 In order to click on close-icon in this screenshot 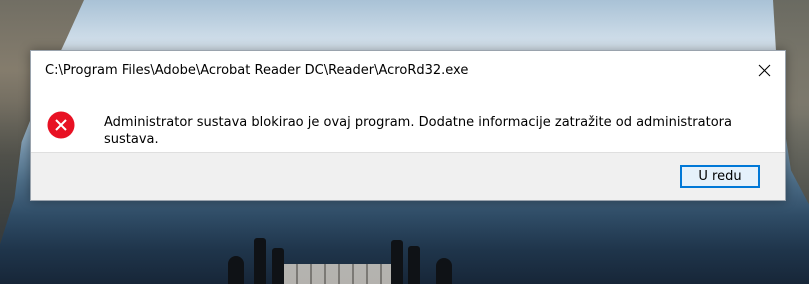, I will do `click(764, 70)`.